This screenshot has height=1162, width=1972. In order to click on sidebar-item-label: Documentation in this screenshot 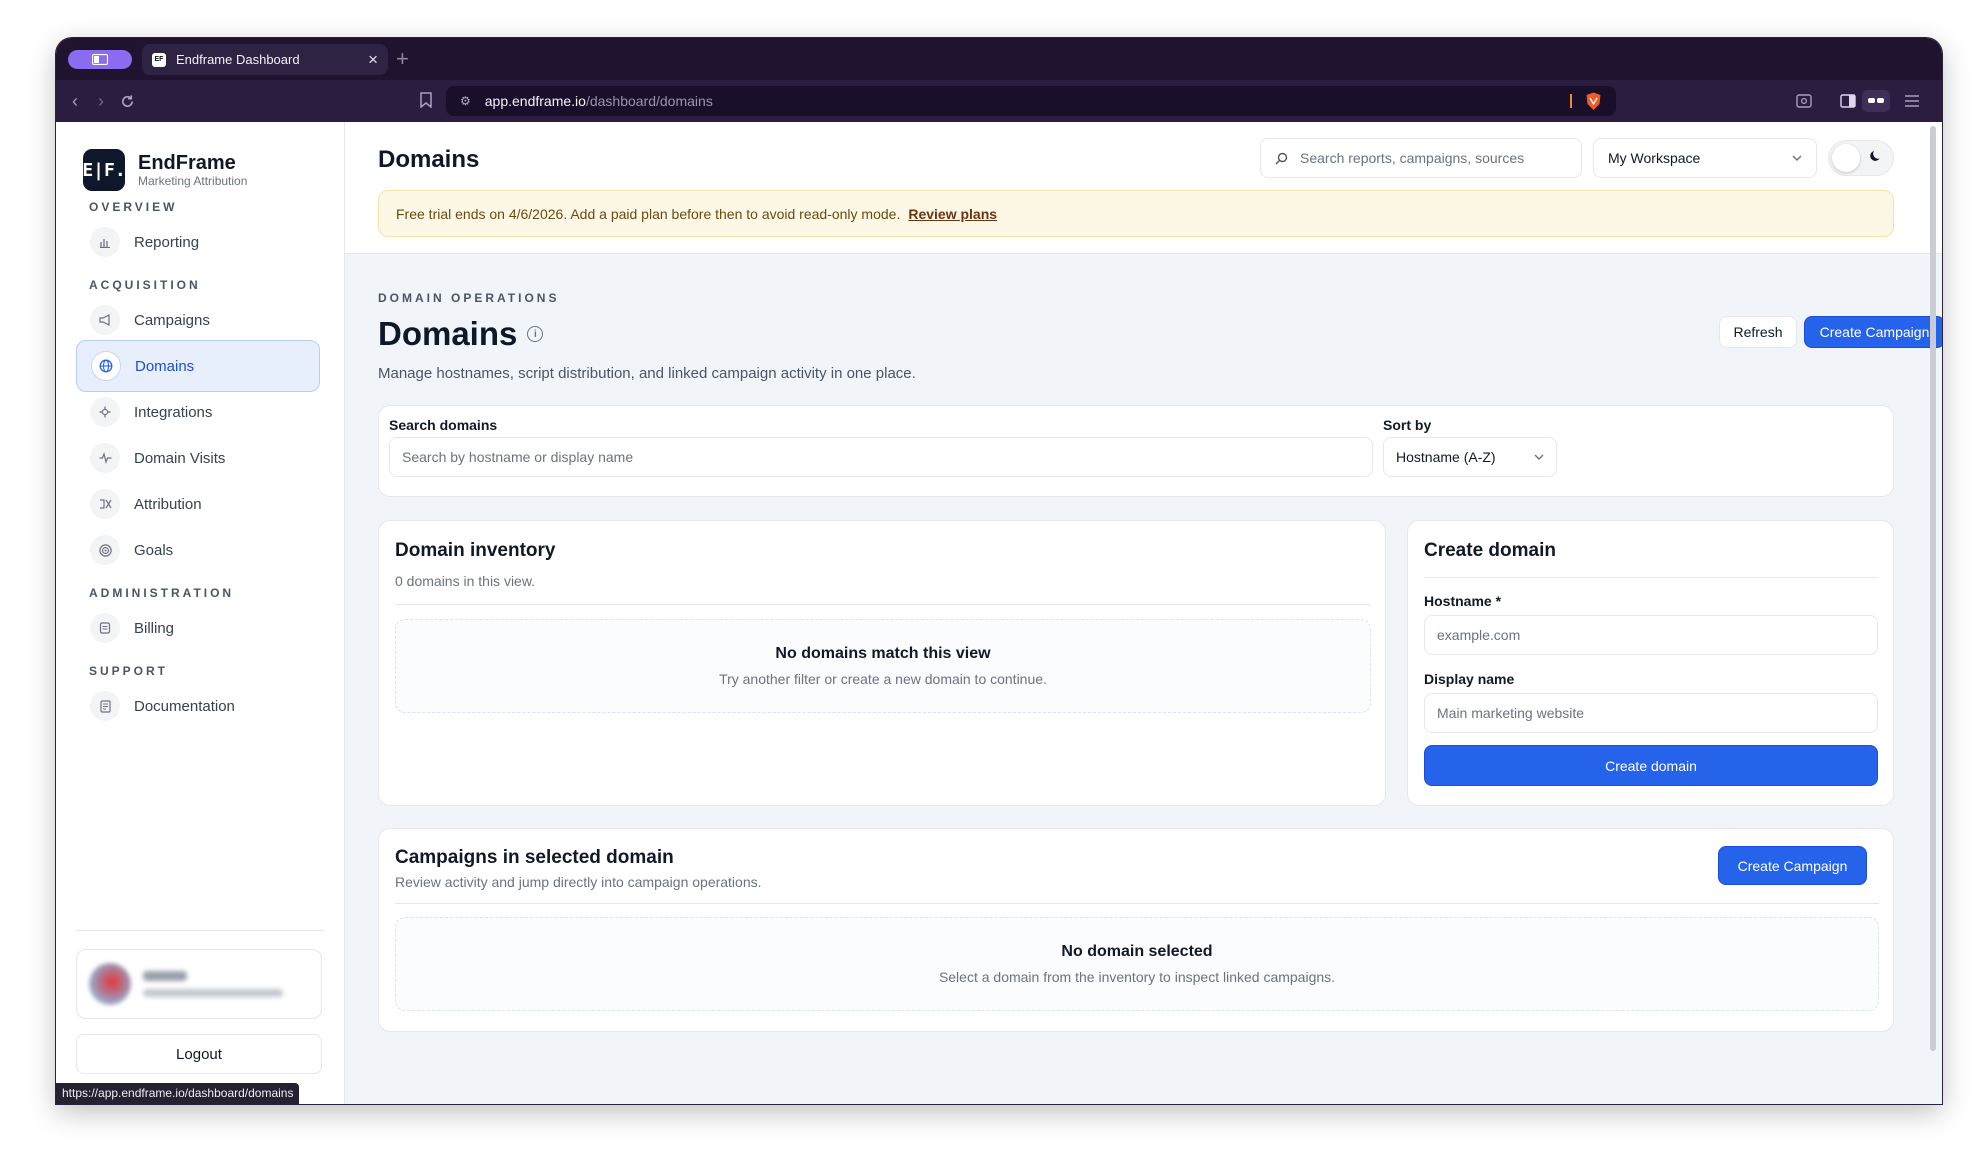, I will do `click(184, 706)`.